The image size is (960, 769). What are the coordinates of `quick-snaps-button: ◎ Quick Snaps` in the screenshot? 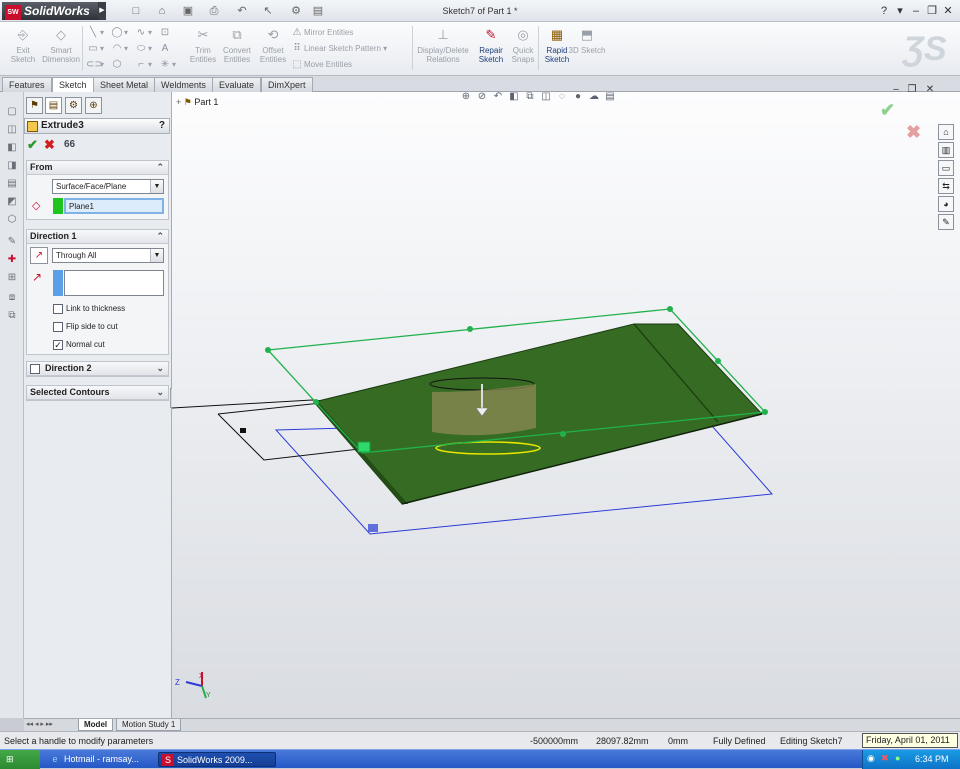 It's located at (523, 48).